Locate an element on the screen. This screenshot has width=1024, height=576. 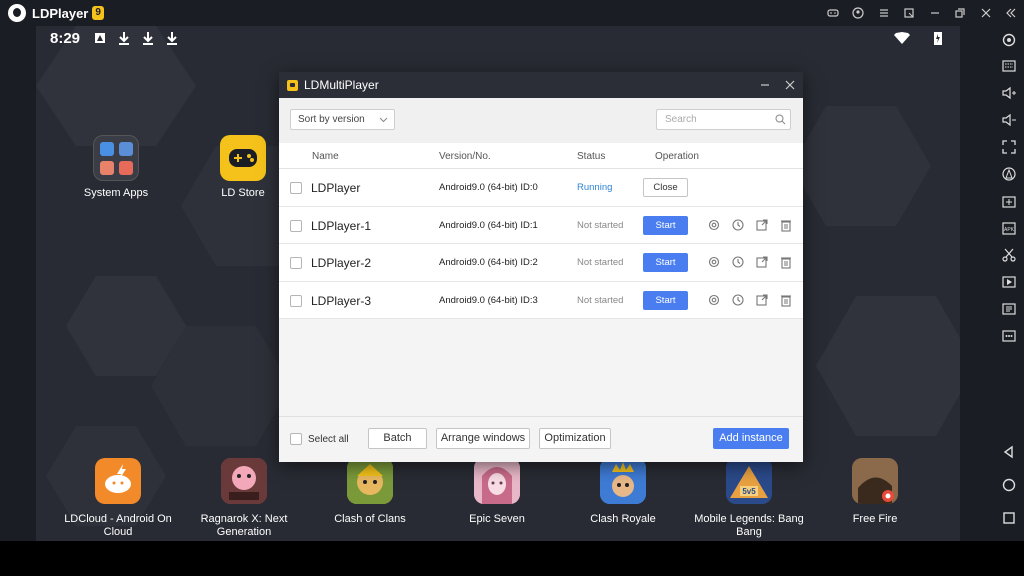
sort-dropdown: Sort by version is located at coordinates (342, 119).